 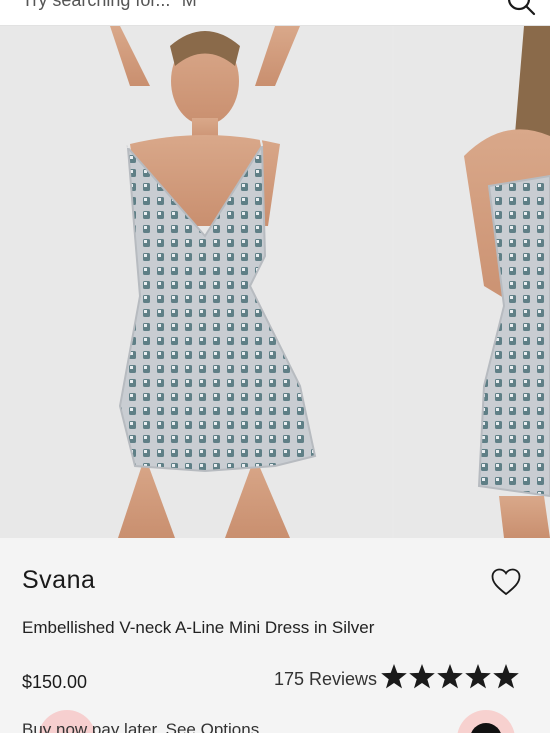 What do you see at coordinates (140, 726) in the screenshot?
I see `bnpl-options-link: Buy now pay later. See Options` at bounding box center [140, 726].